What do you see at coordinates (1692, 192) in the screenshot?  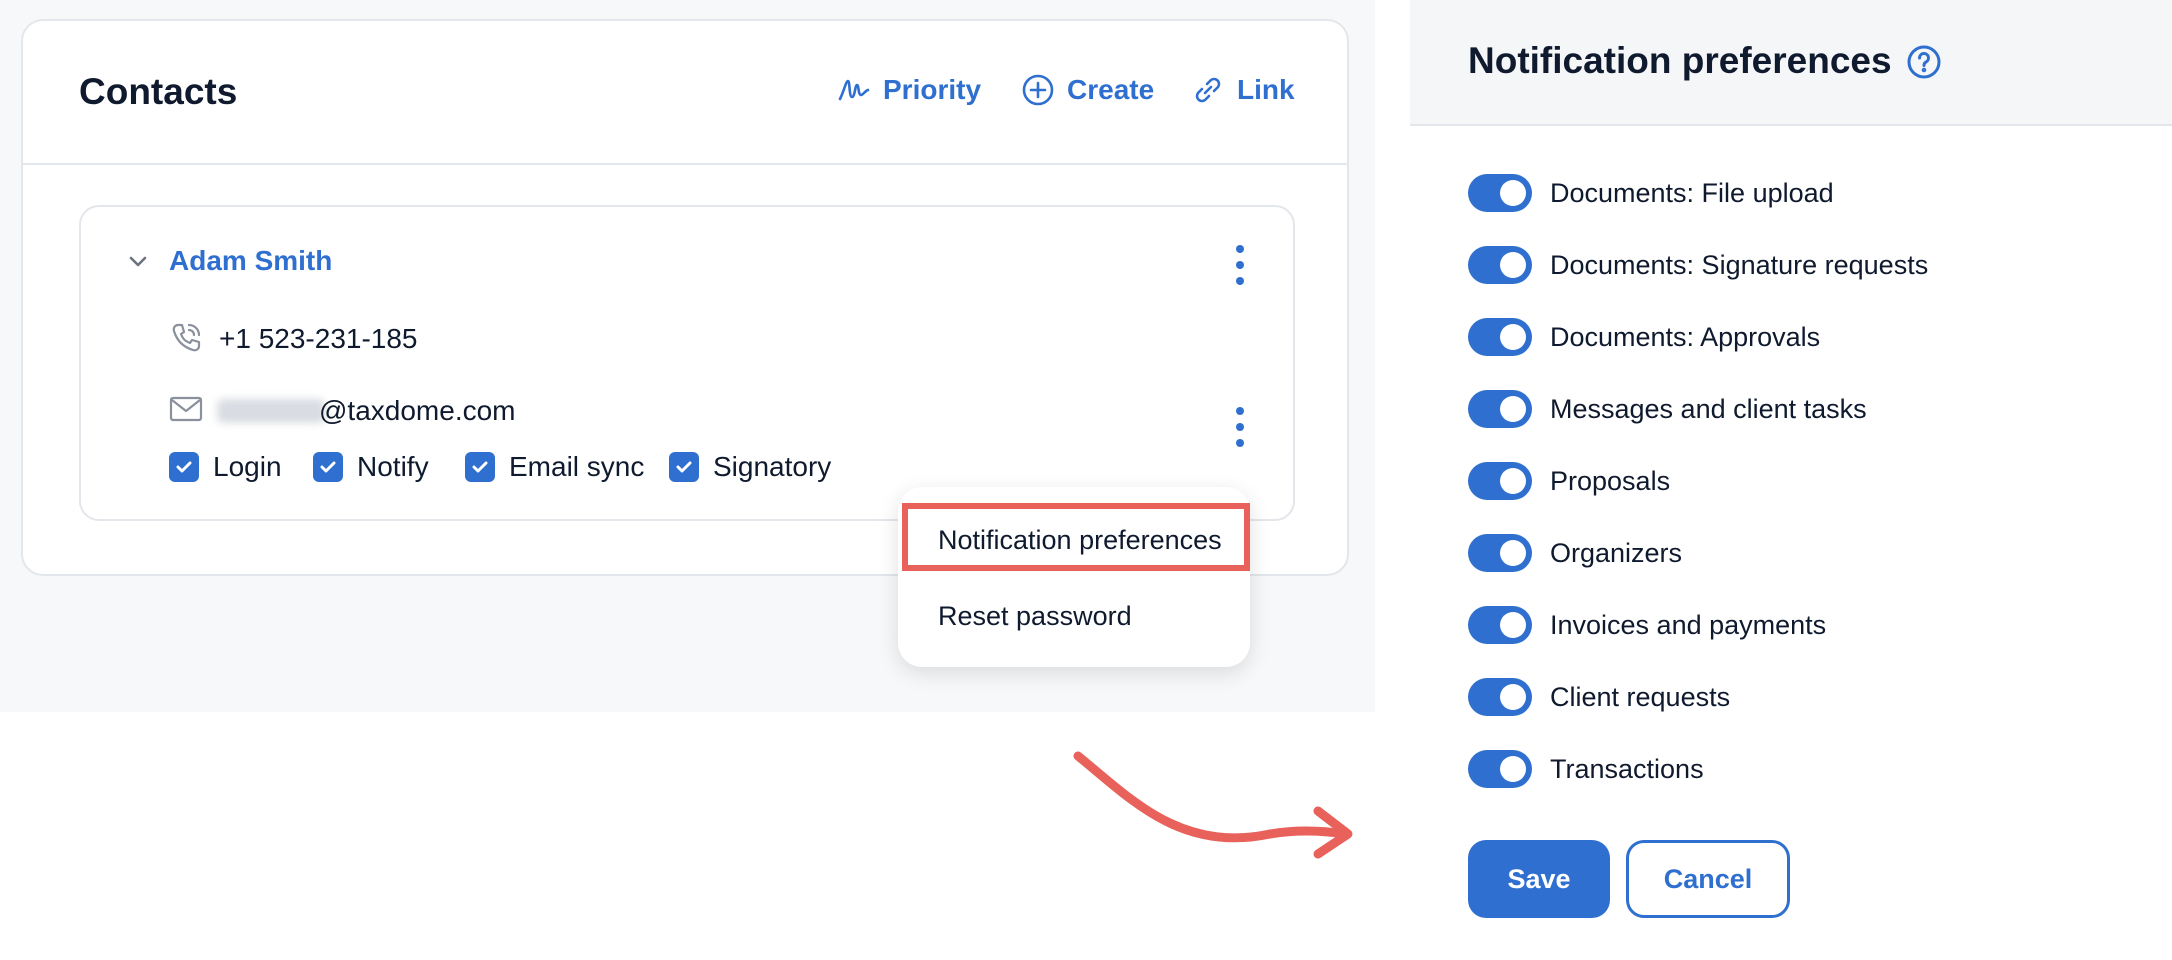 I see `preference-label: Documents: File upload` at bounding box center [1692, 192].